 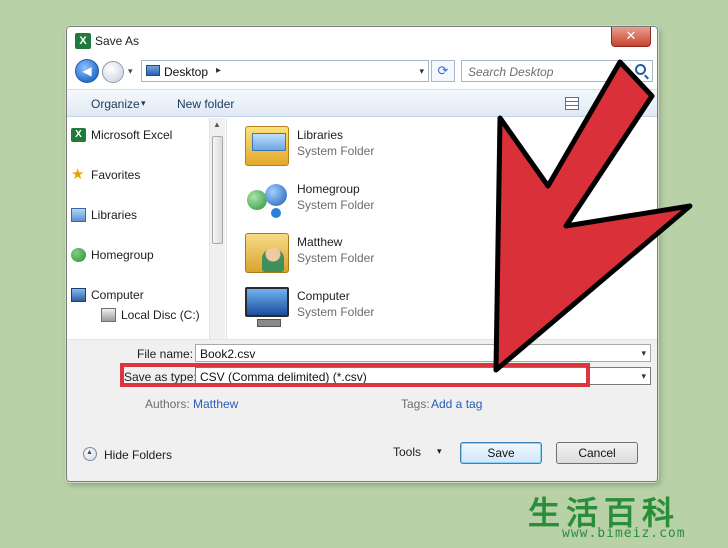 I want to click on view-options-icon, so click(x=572, y=103).